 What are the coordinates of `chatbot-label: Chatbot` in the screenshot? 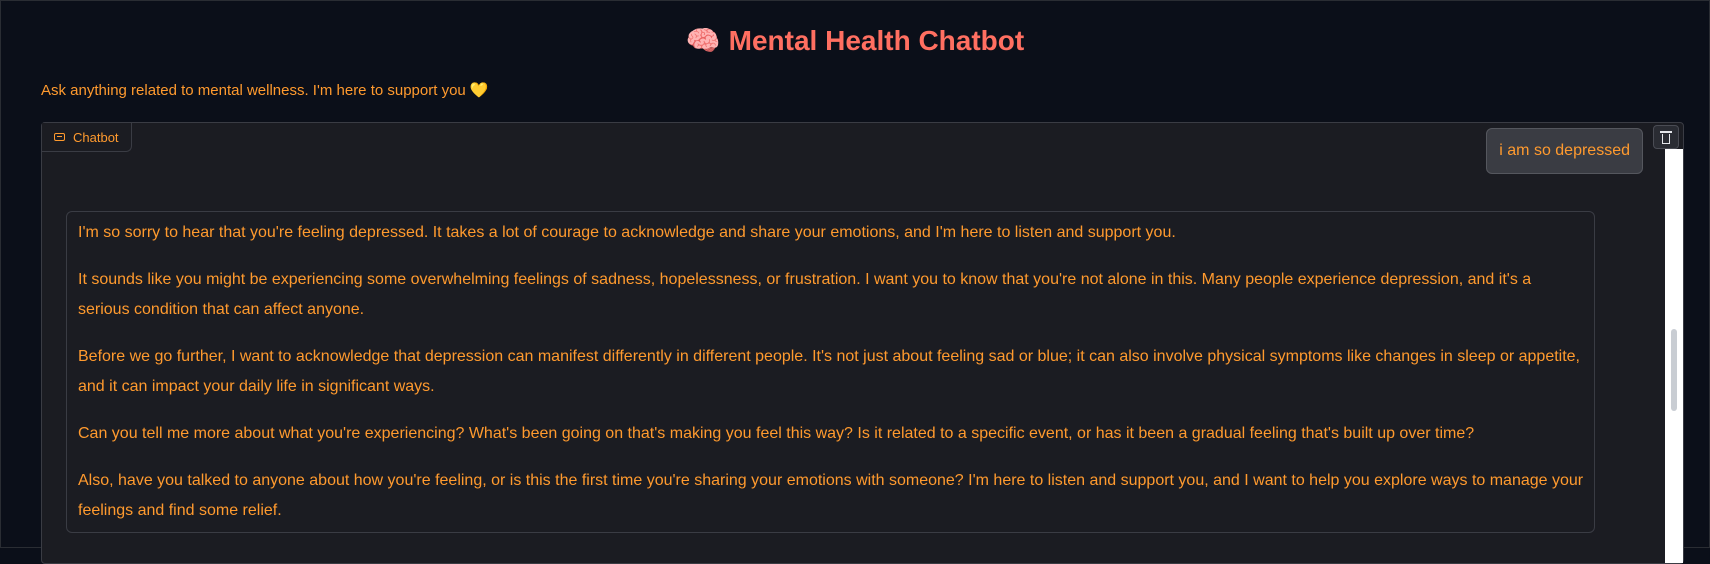 It's located at (87, 137).